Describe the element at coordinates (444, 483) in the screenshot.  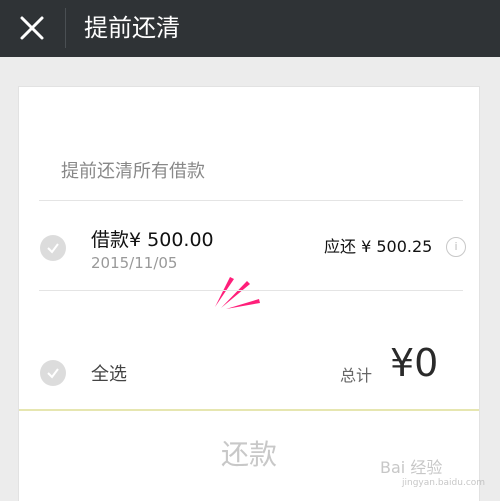
I see `watermark-url: jingyan.baidu.com` at that location.